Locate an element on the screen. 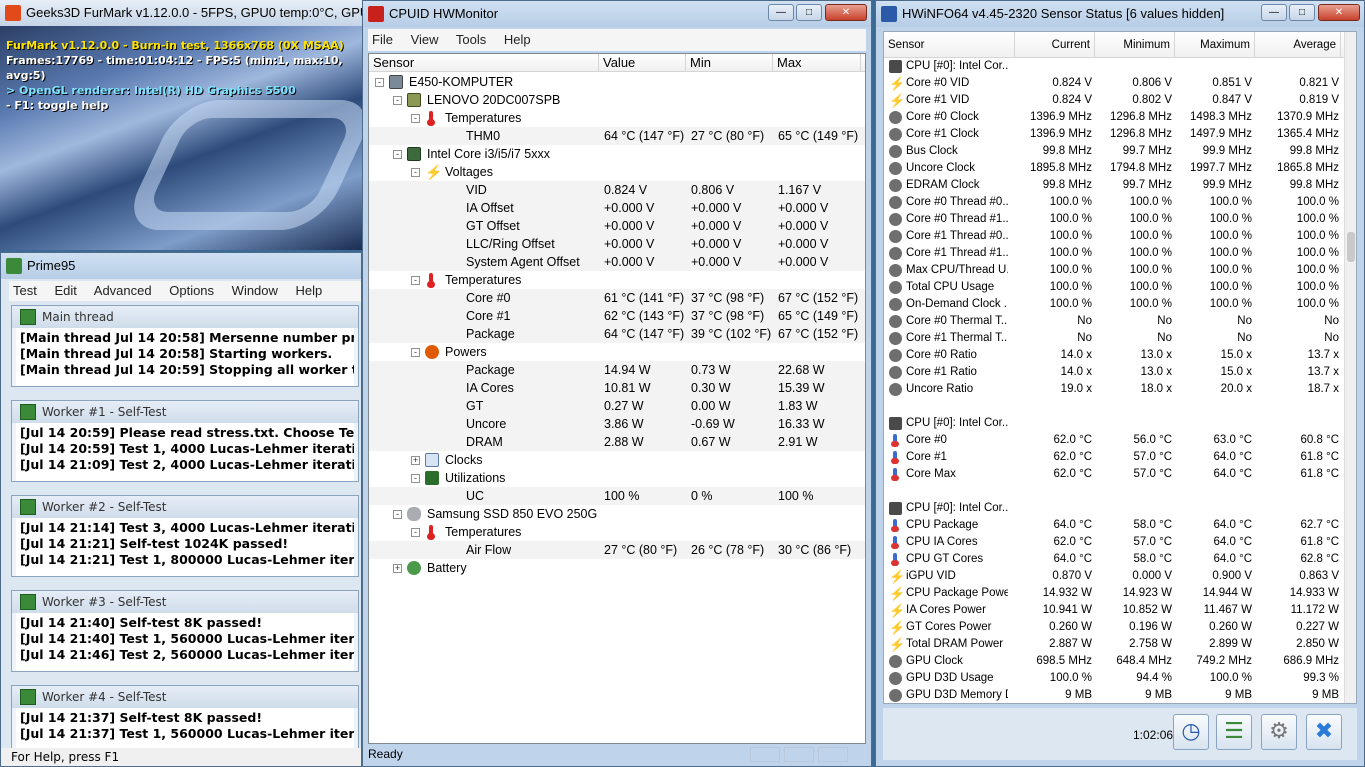 The width and height of the screenshot is (1365, 767). sensor-row: Core #1 Ratio 14.0 x 13.0 x 15.0 x 13.7 x is located at coordinates (1114, 372).